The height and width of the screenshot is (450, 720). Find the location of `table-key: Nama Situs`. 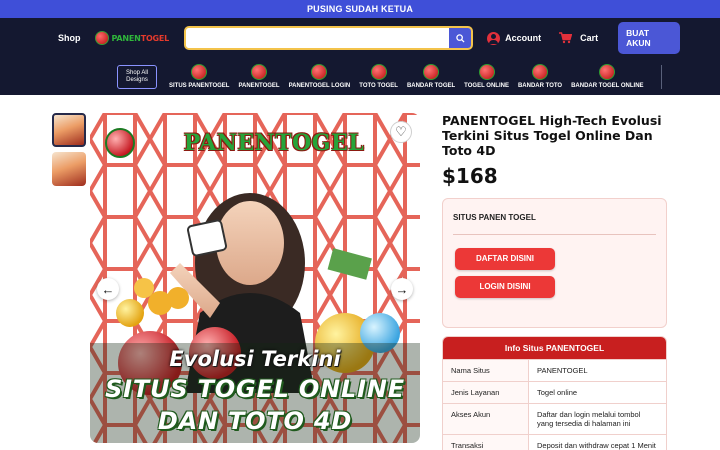

table-key: Nama Situs is located at coordinates (486, 370).